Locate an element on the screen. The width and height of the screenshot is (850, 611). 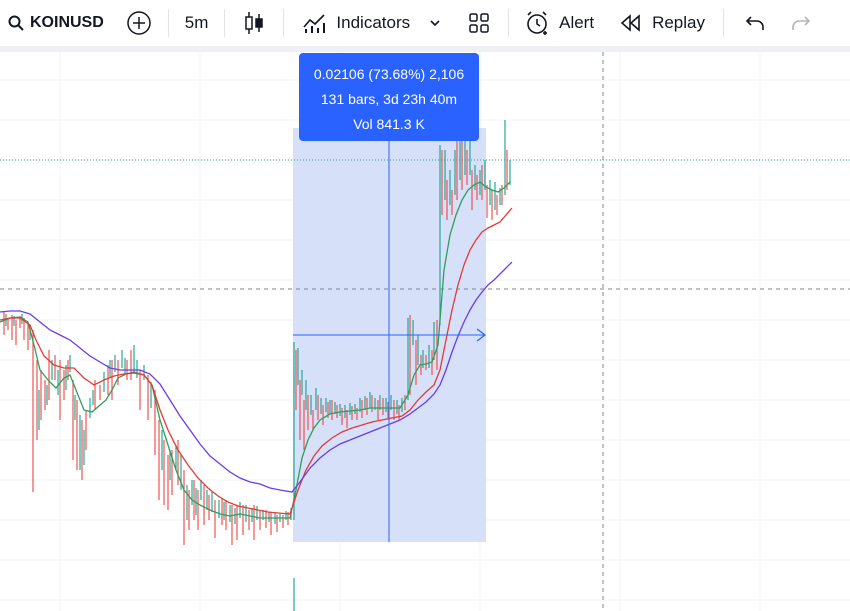
measure-bars-duration: 131 bars, 3d 23h 40m is located at coordinates (389, 99).